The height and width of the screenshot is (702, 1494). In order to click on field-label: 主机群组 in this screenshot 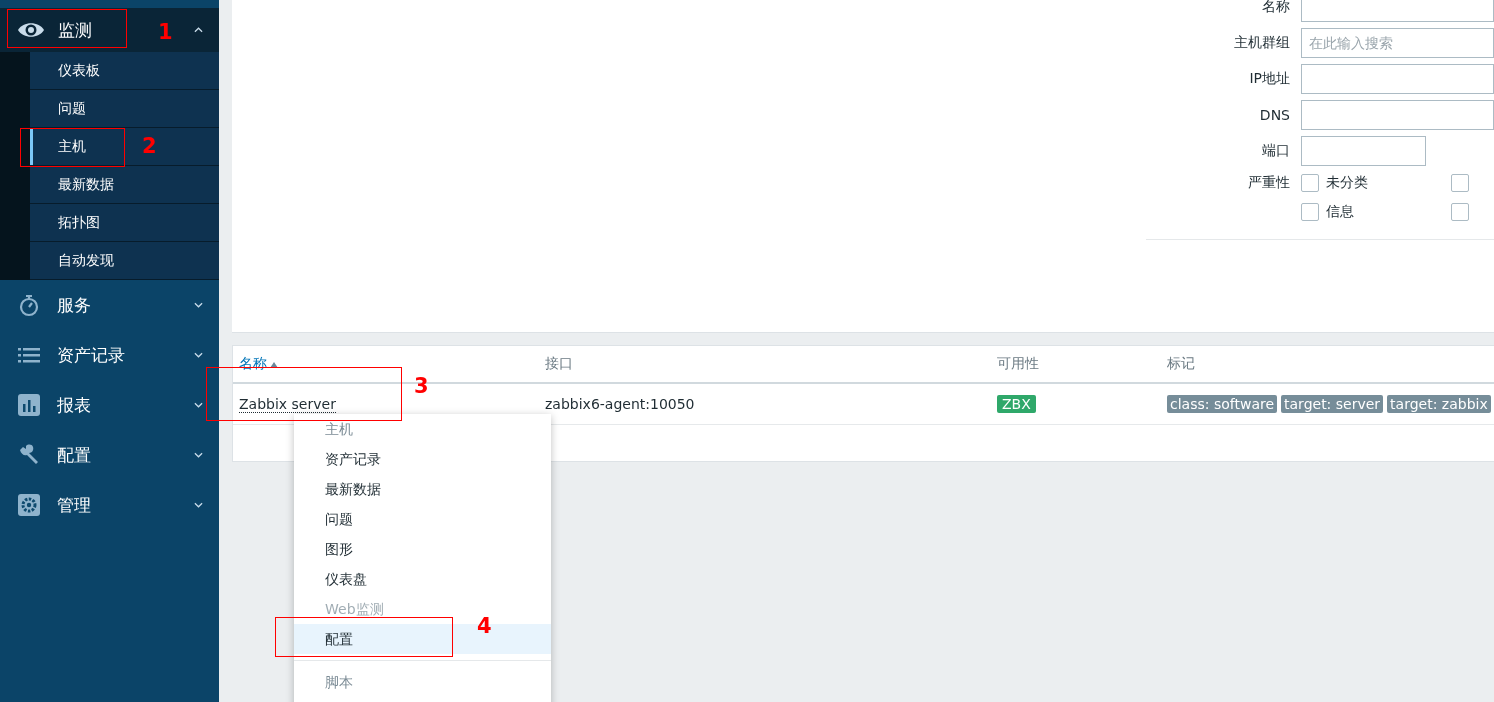, I will do `click(1261, 43)`.